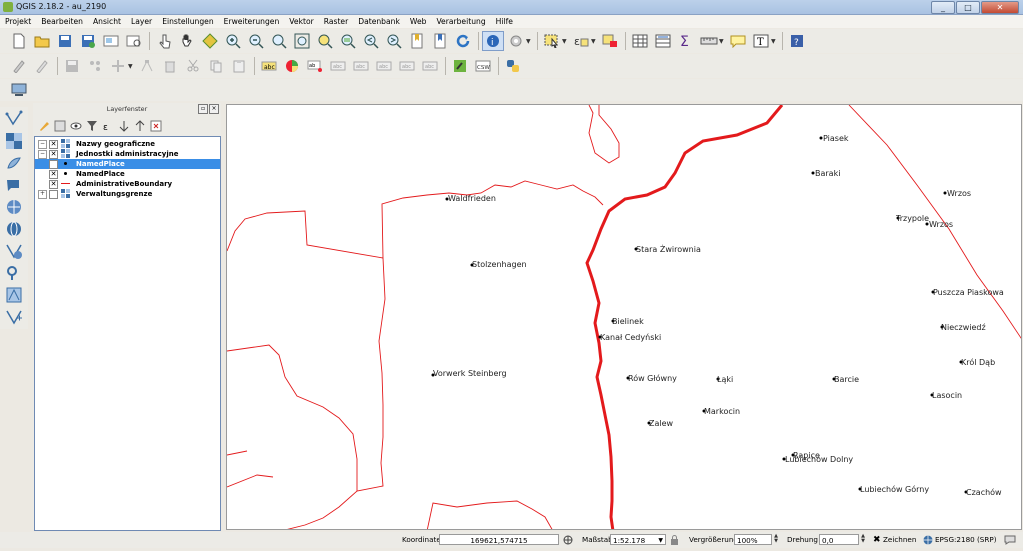  What do you see at coordinates (966, 540) in the screenshot?
I see `crs-label: EPSG:2180 (SRP)` at bounding box center [966, 540].